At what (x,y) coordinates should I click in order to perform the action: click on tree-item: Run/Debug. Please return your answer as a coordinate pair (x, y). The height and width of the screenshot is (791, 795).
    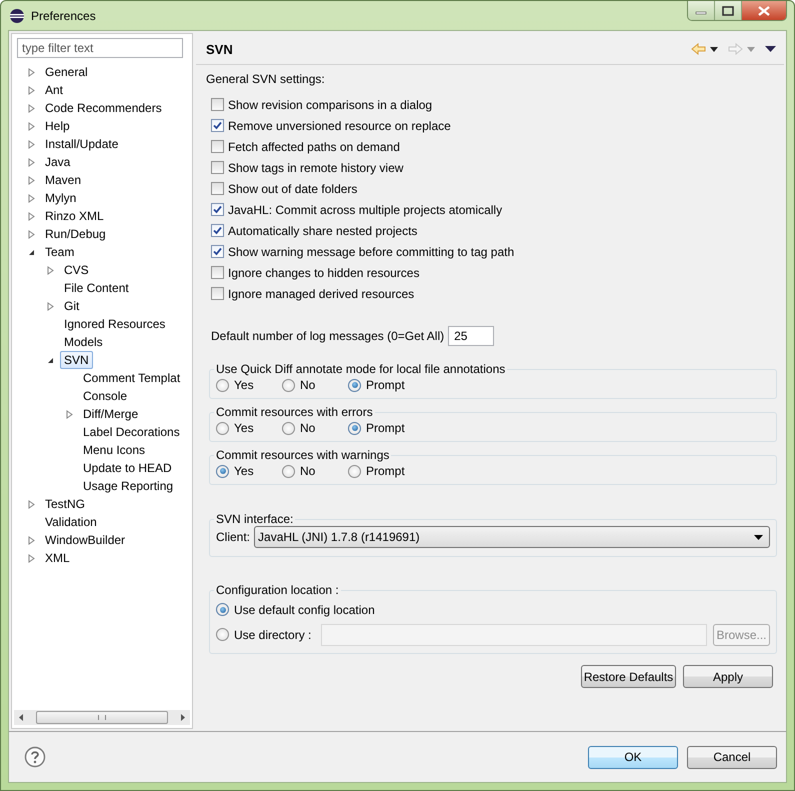
    Looking at the image, I should click on (75, 234).